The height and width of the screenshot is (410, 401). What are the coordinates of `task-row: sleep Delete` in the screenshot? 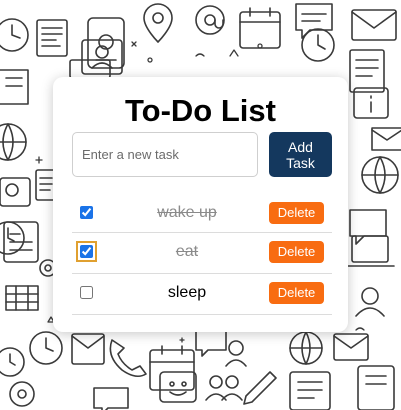 It's located at (202, 294).